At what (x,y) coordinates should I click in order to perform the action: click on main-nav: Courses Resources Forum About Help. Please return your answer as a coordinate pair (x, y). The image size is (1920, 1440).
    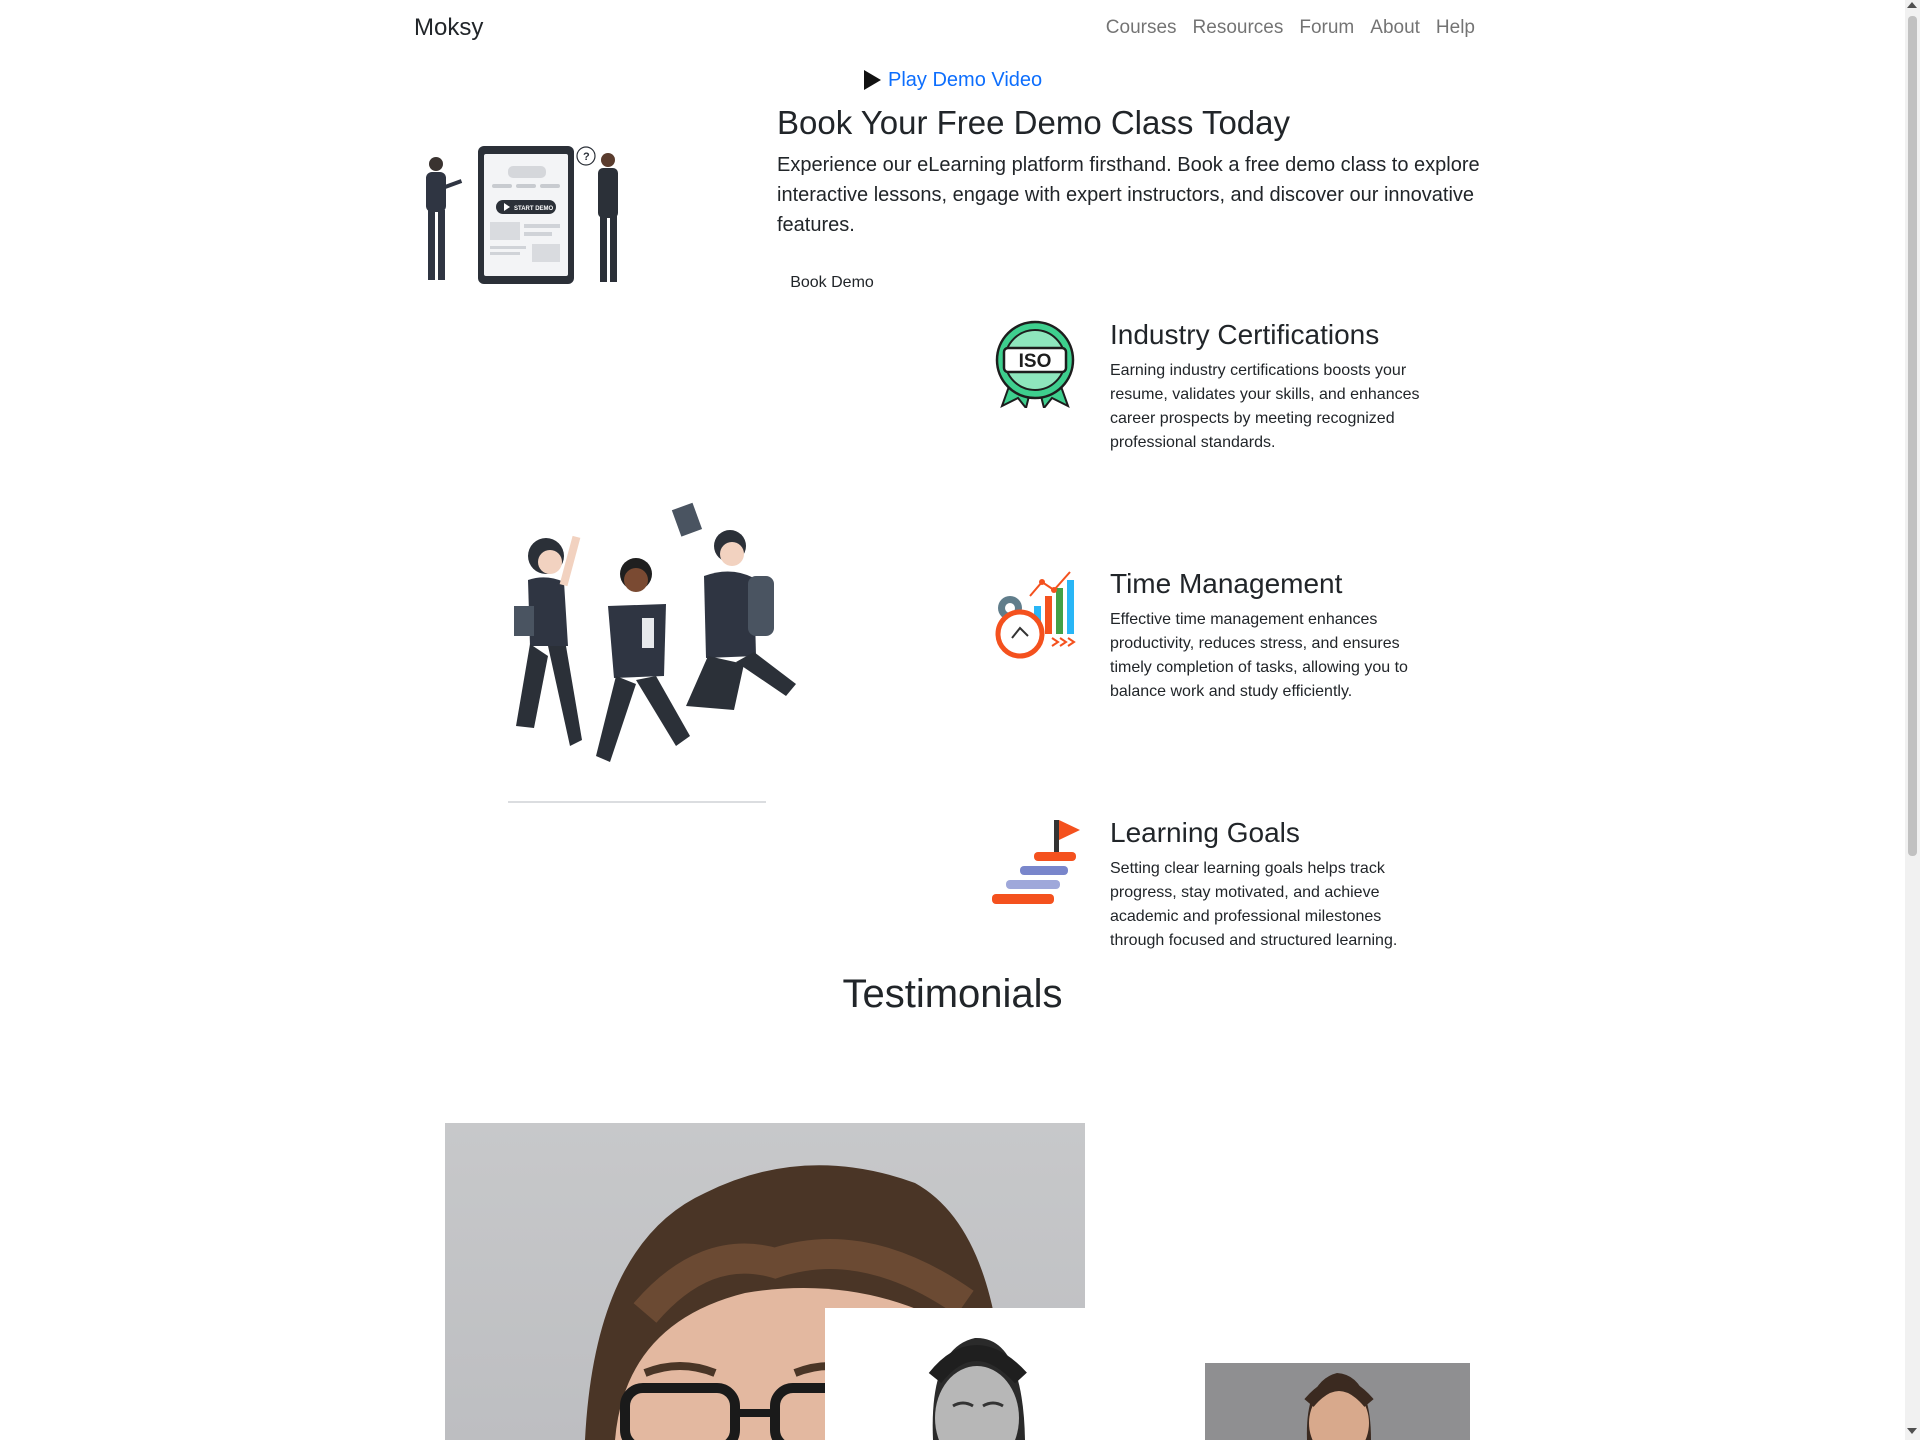
    Looking at the image, I should click on (741, 28).